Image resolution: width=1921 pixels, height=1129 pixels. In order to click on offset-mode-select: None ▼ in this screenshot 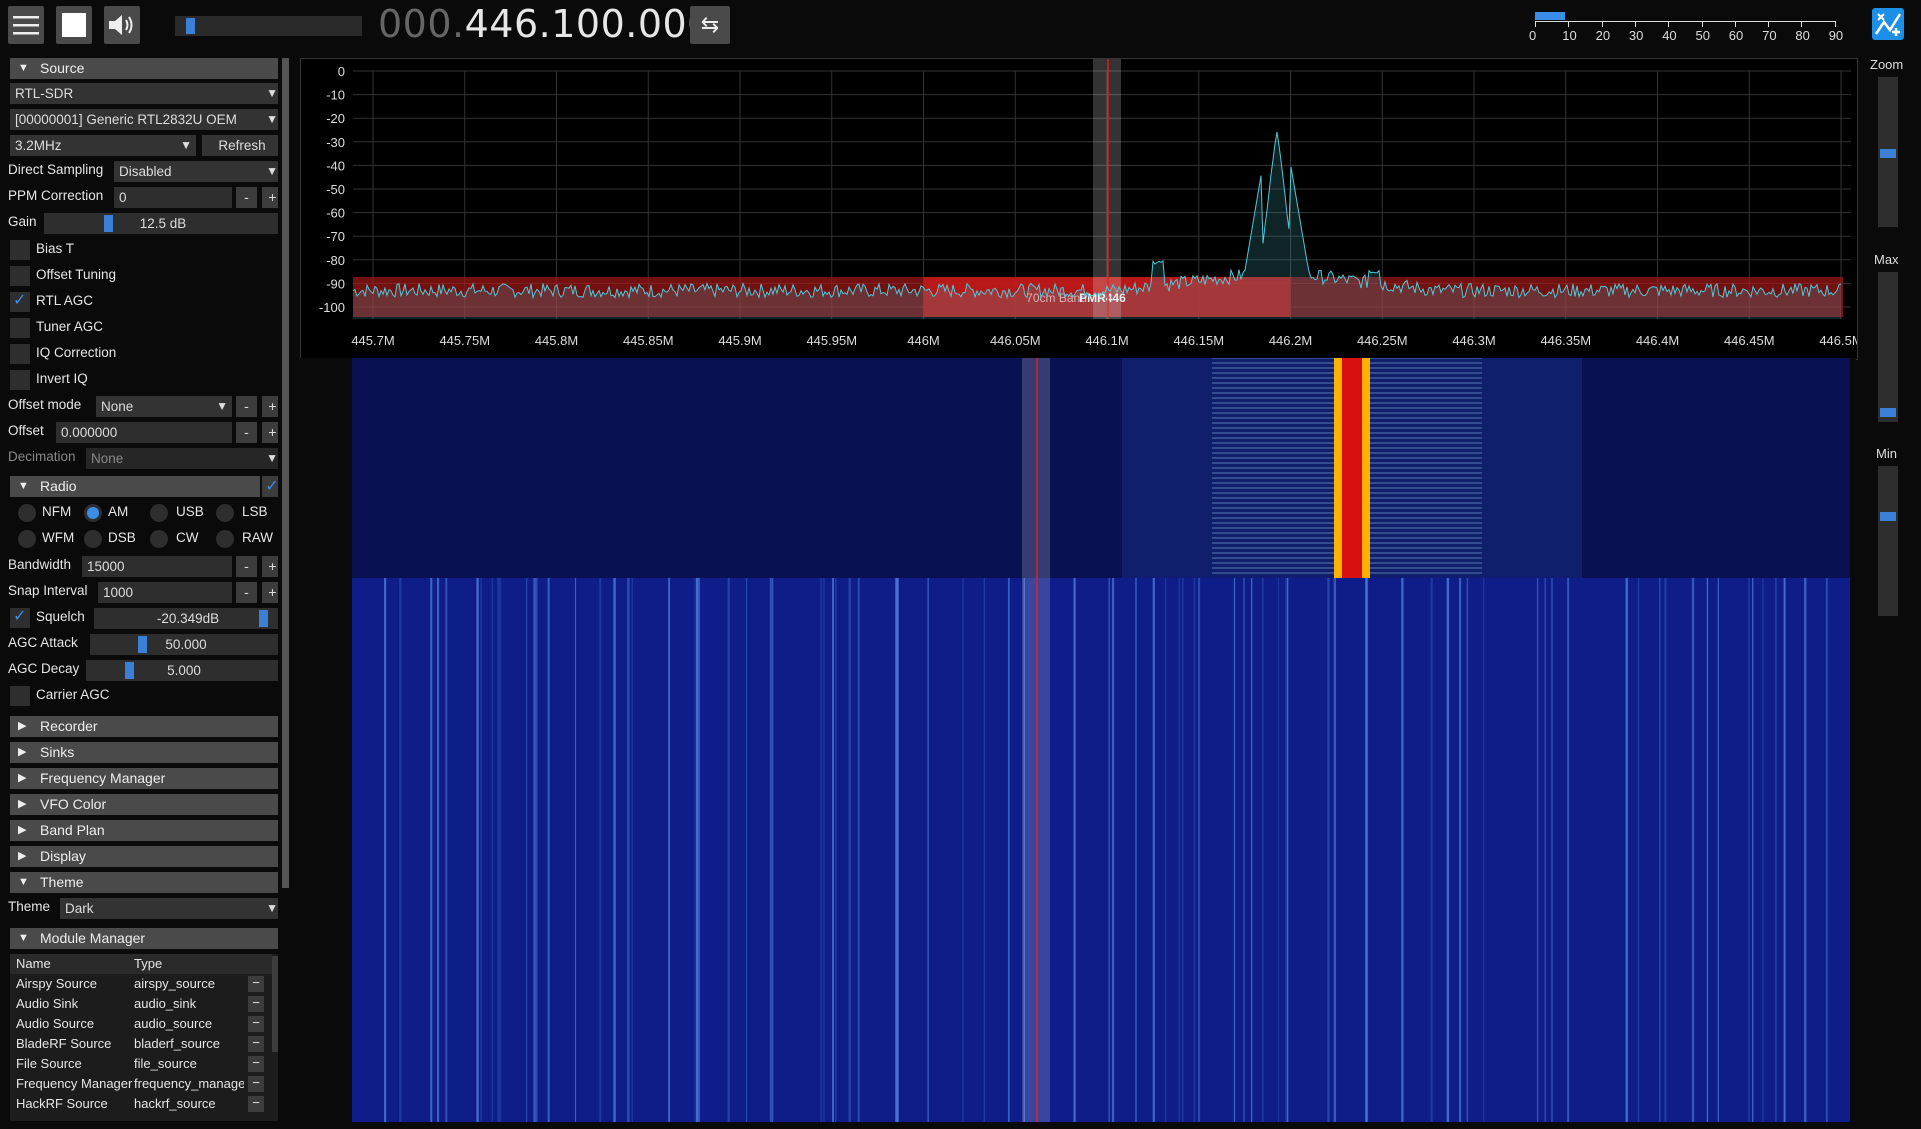, I will do `click(164, 406)`.